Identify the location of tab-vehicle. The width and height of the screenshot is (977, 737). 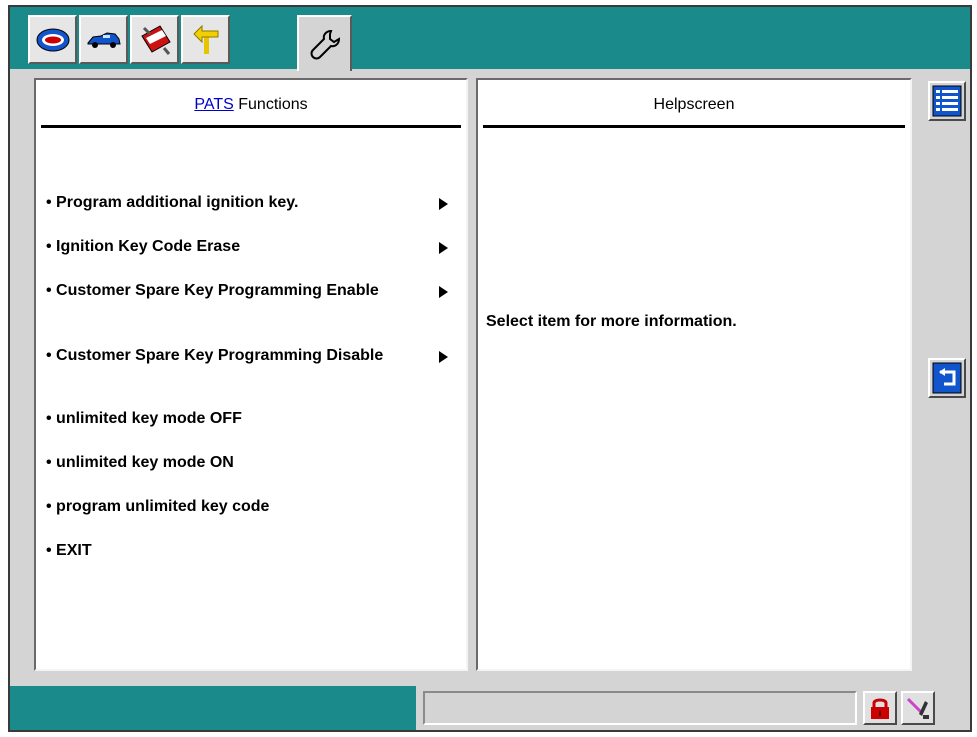
(103, 39).